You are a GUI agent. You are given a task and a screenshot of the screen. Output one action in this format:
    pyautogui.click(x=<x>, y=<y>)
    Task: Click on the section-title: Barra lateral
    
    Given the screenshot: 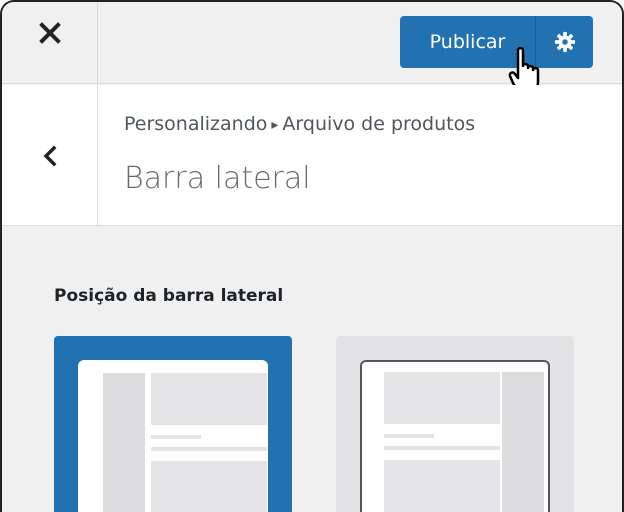 What is the action you would take?
    pyautogui.click(x=217, y=178)
    